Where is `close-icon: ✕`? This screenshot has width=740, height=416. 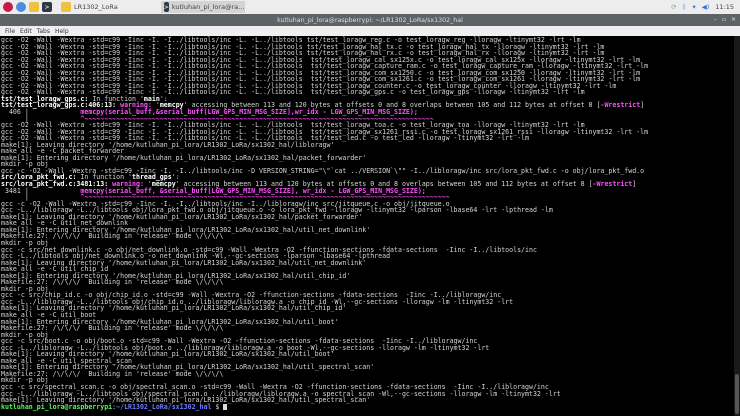 close-icon: ✕ is located at coordinates (733, 19).